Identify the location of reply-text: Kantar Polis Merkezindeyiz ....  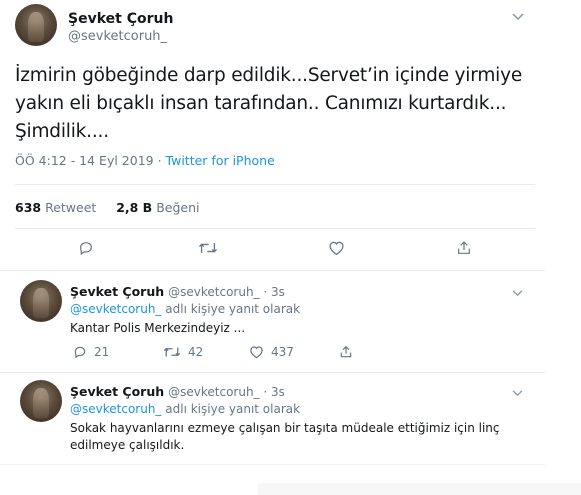
(158, 328).